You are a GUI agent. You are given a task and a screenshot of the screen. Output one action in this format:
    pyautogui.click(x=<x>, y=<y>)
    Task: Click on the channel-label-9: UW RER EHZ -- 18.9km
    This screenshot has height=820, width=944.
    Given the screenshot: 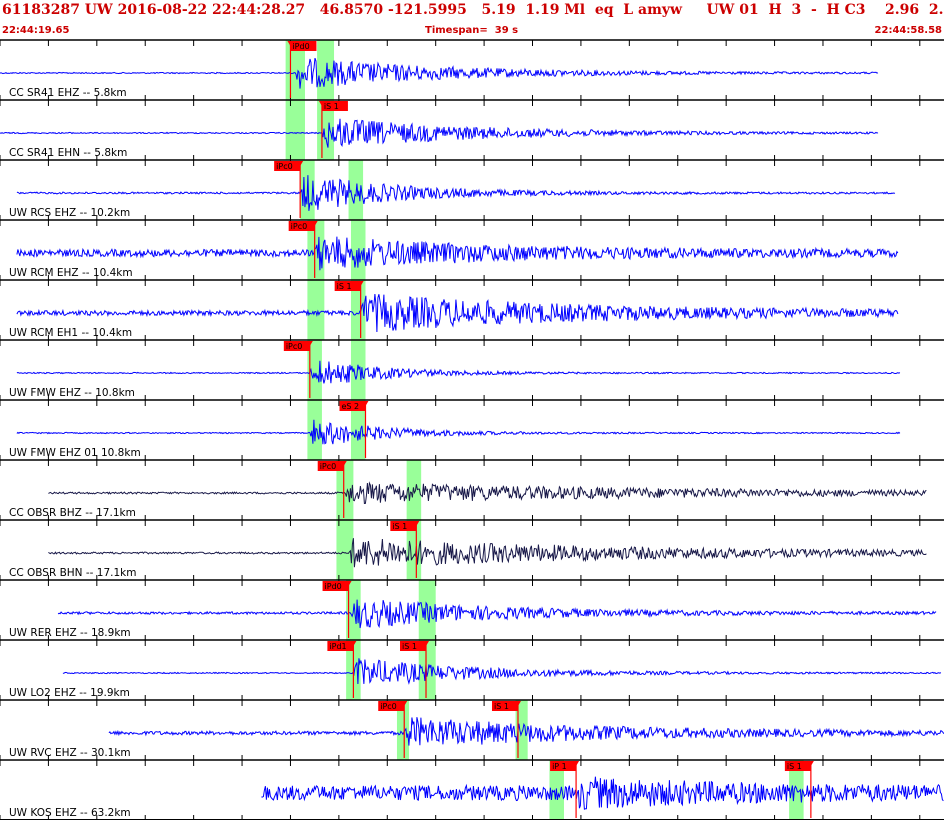 What is the action you would take?
    pyautogui.click(x=70, y=633)
    